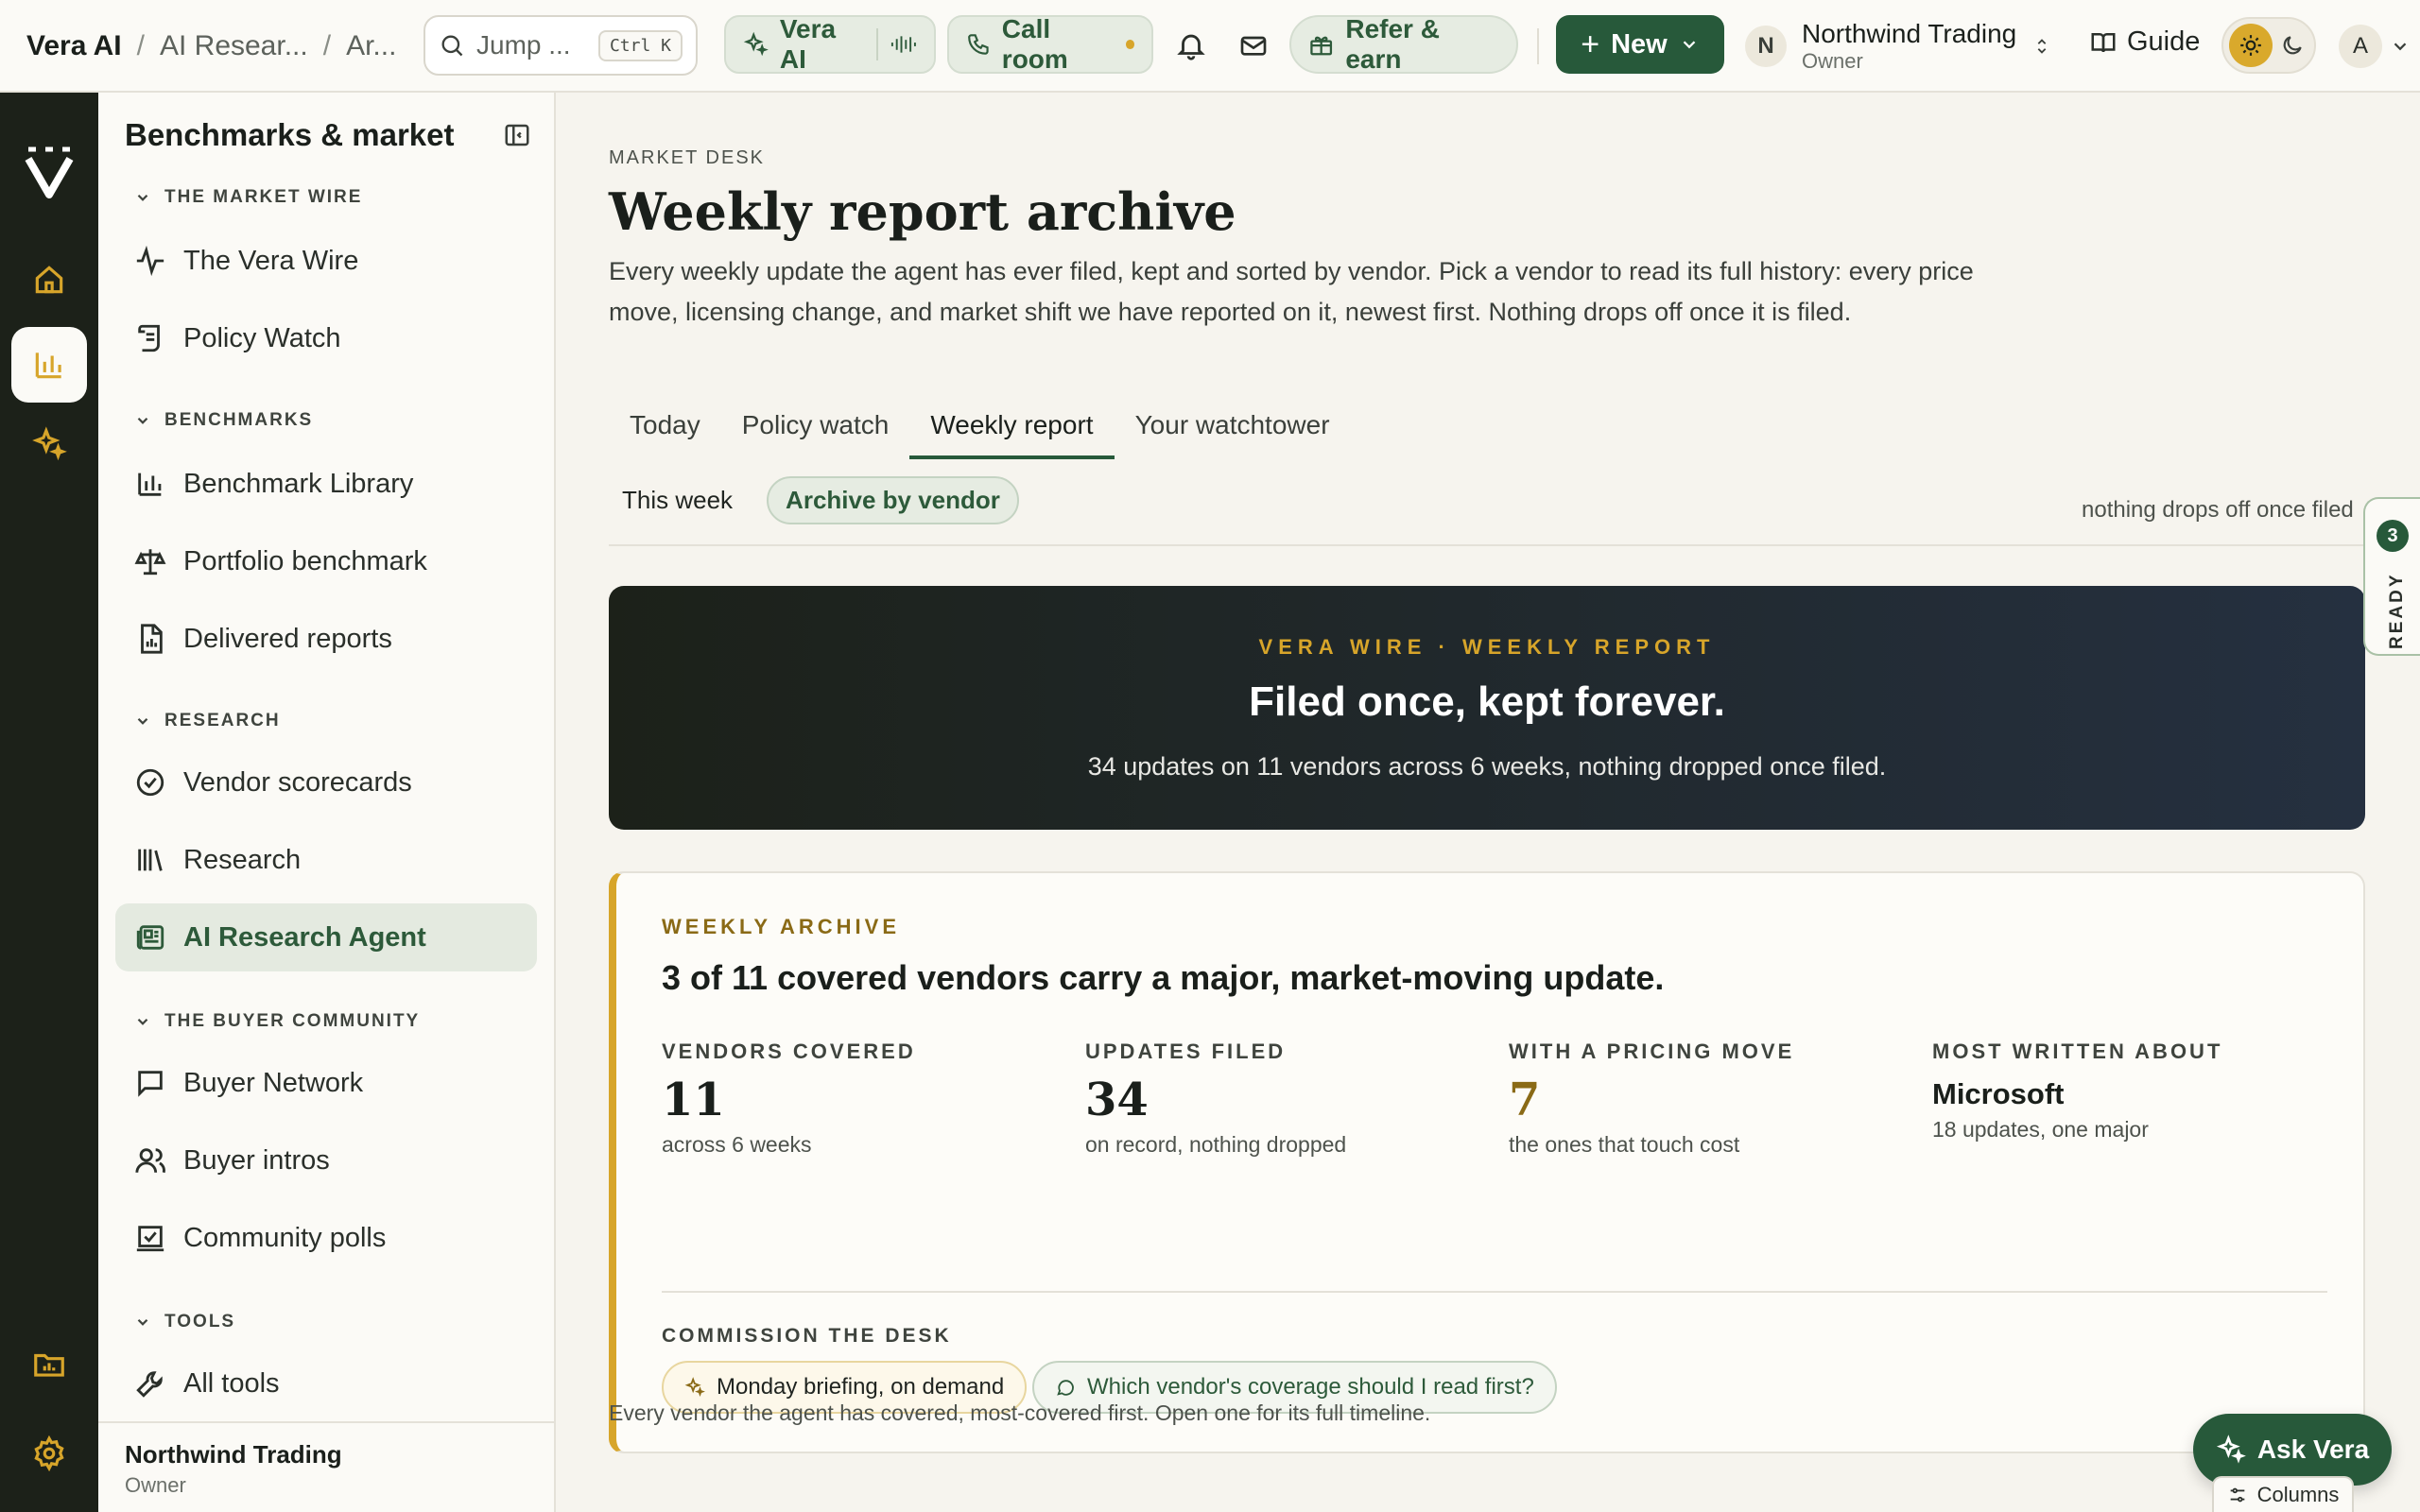 The width and height of the screenshot is (2420, 1512). I want to click on sidebar-item-portfolio-benchmark: Portfolio benchmark, so click(326, 561).